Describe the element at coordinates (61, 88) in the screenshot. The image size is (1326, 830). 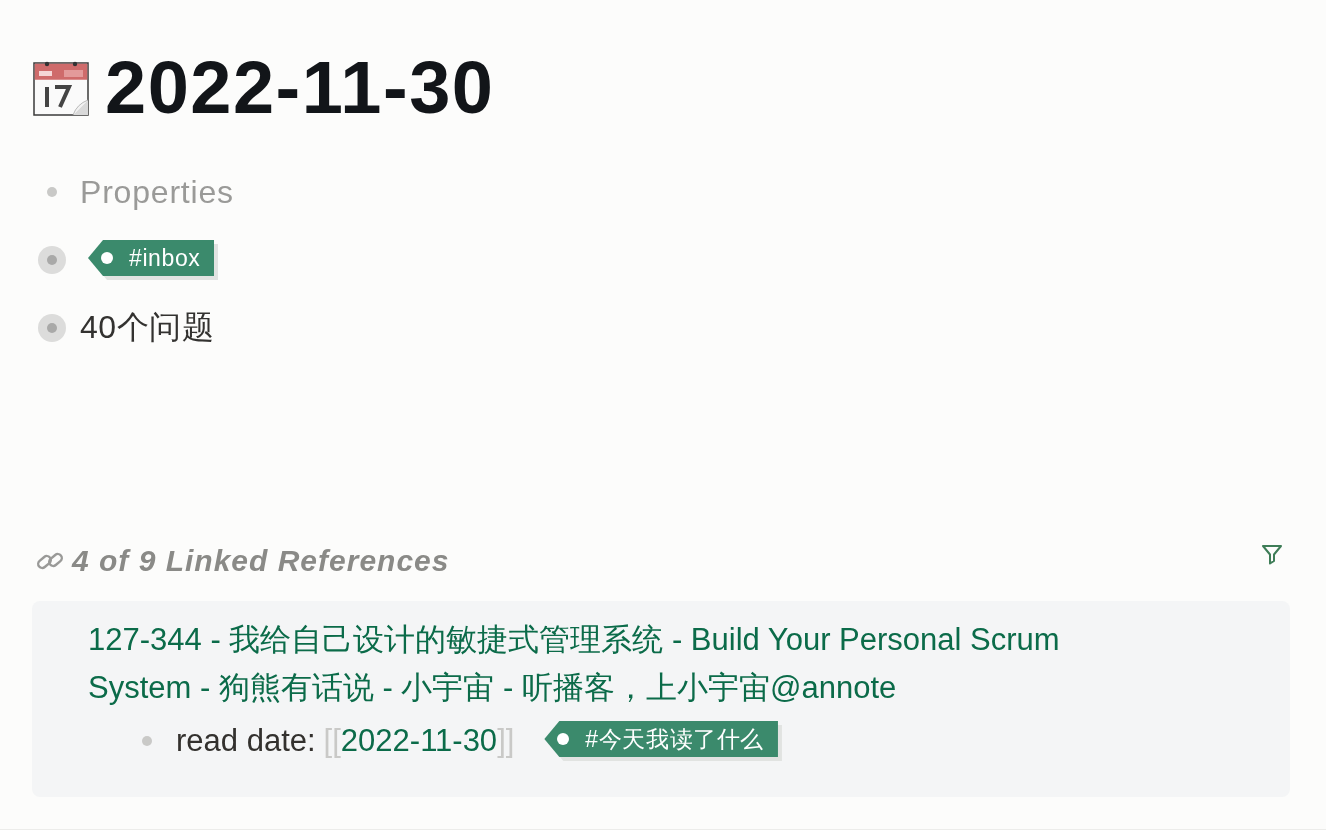
I see `calendar-icon` at that location.